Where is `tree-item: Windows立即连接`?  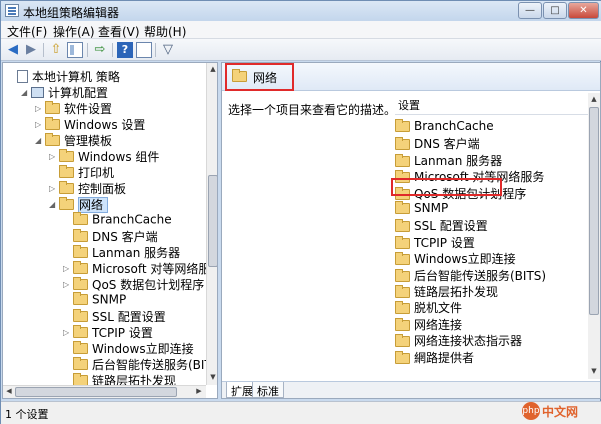
tree-item: Windows立即连接 is located at coordinates (128, 348).